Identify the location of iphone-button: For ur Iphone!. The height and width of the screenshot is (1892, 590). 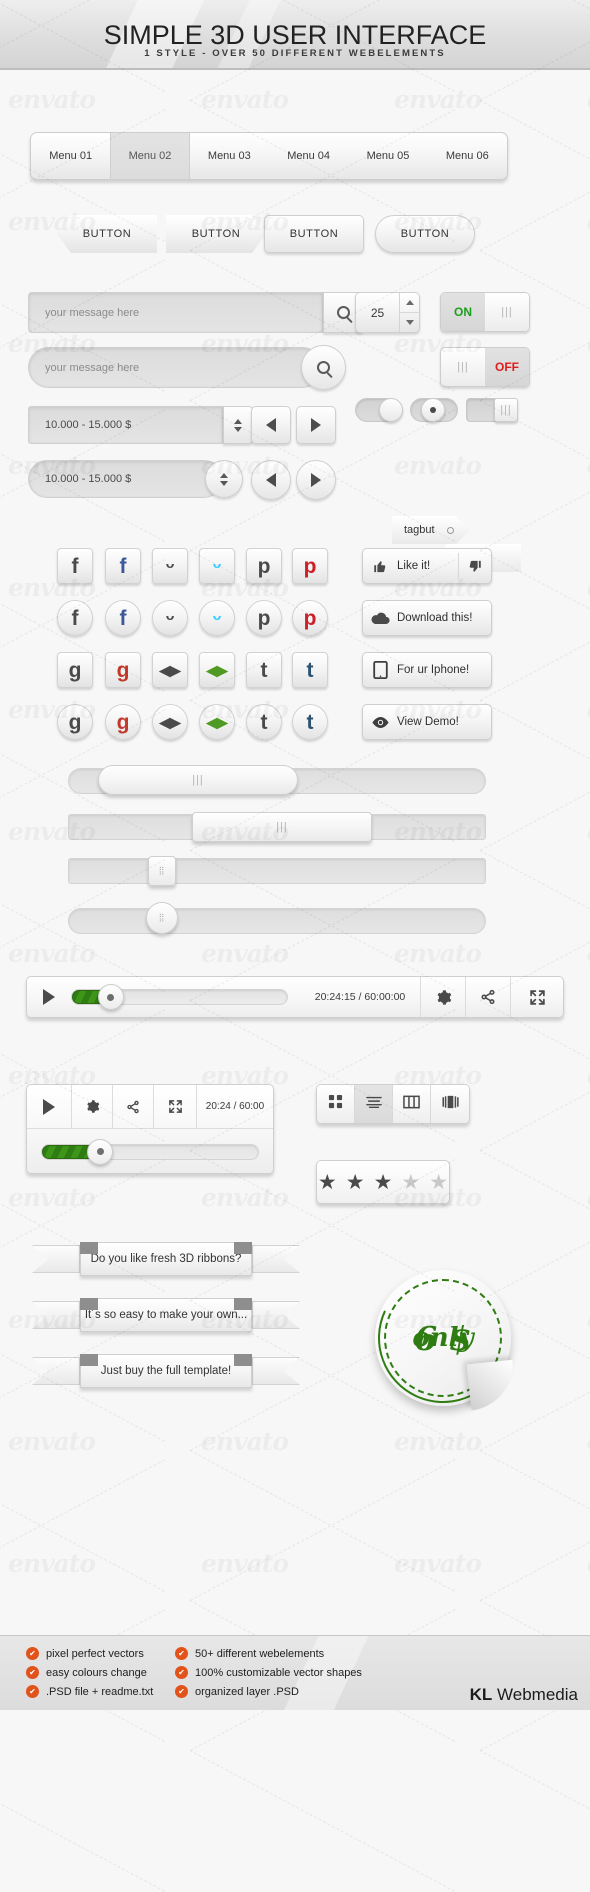
(427, 670).